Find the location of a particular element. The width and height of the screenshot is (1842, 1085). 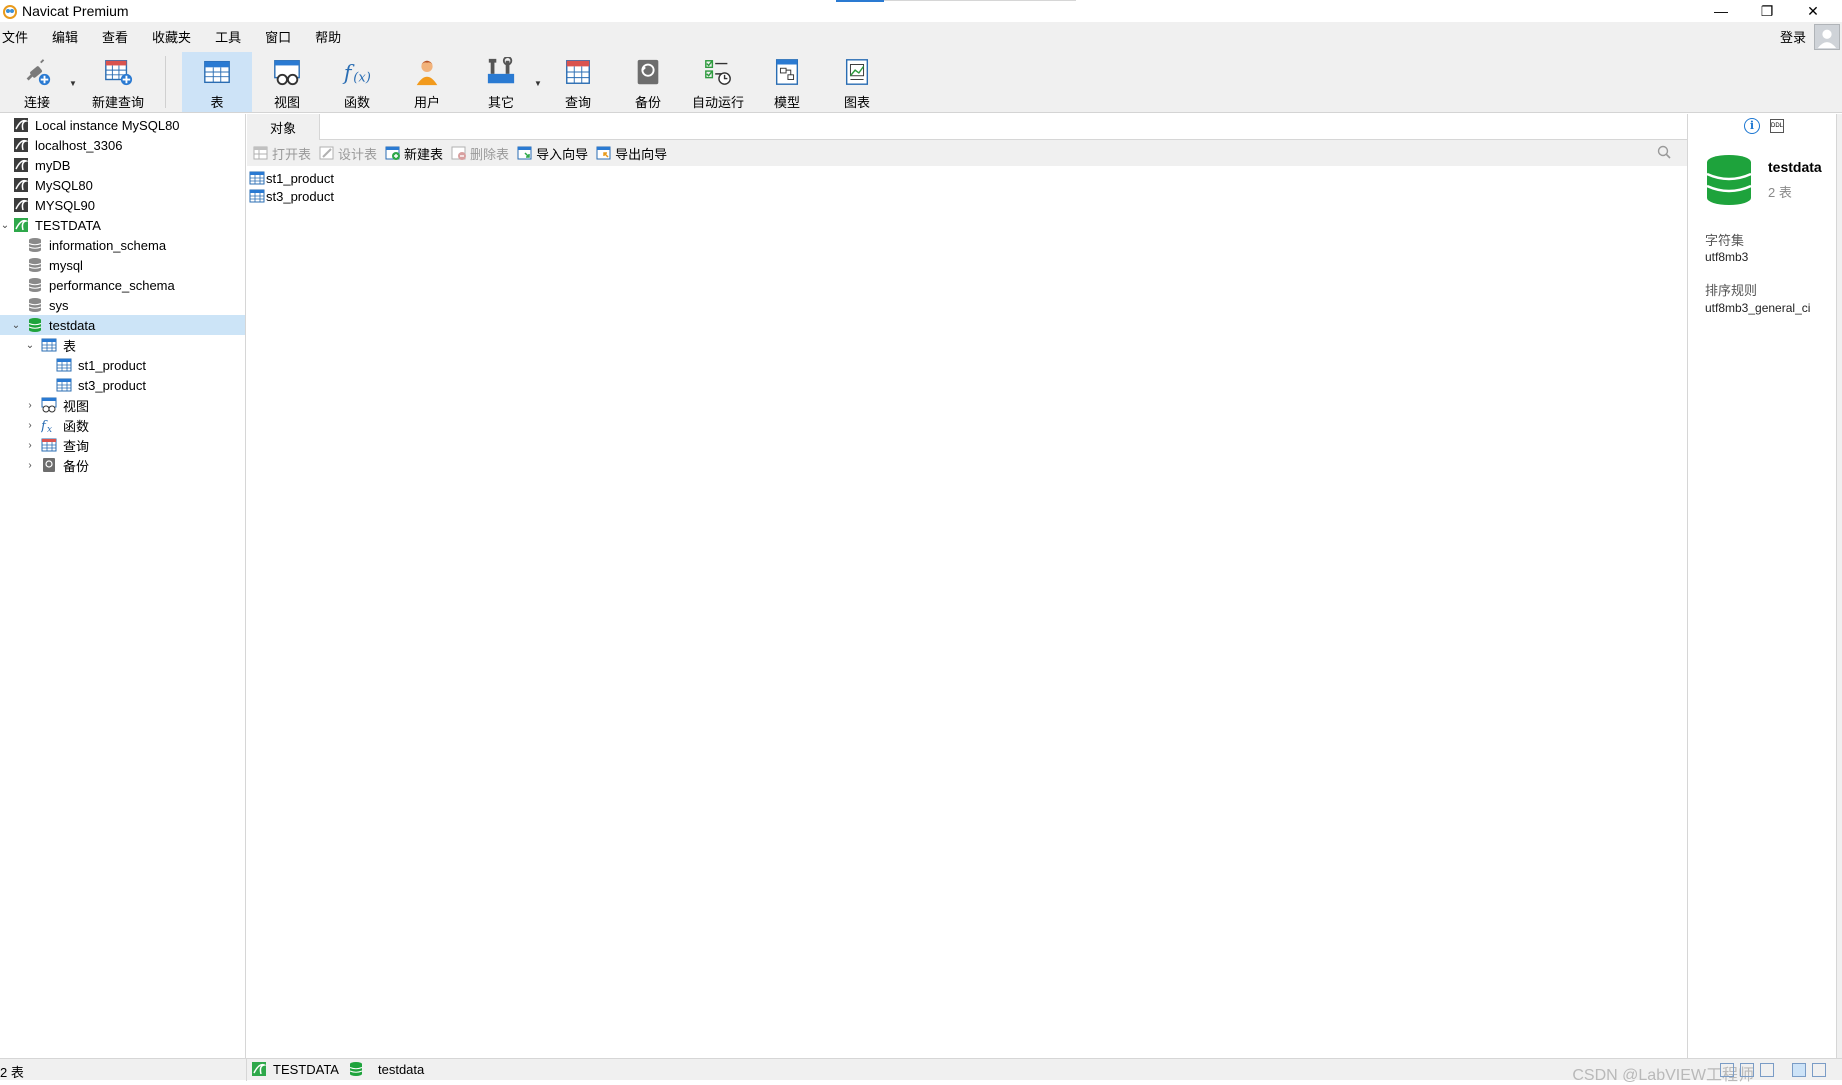

user-button: 用户 is located at coordinates (427, 82).